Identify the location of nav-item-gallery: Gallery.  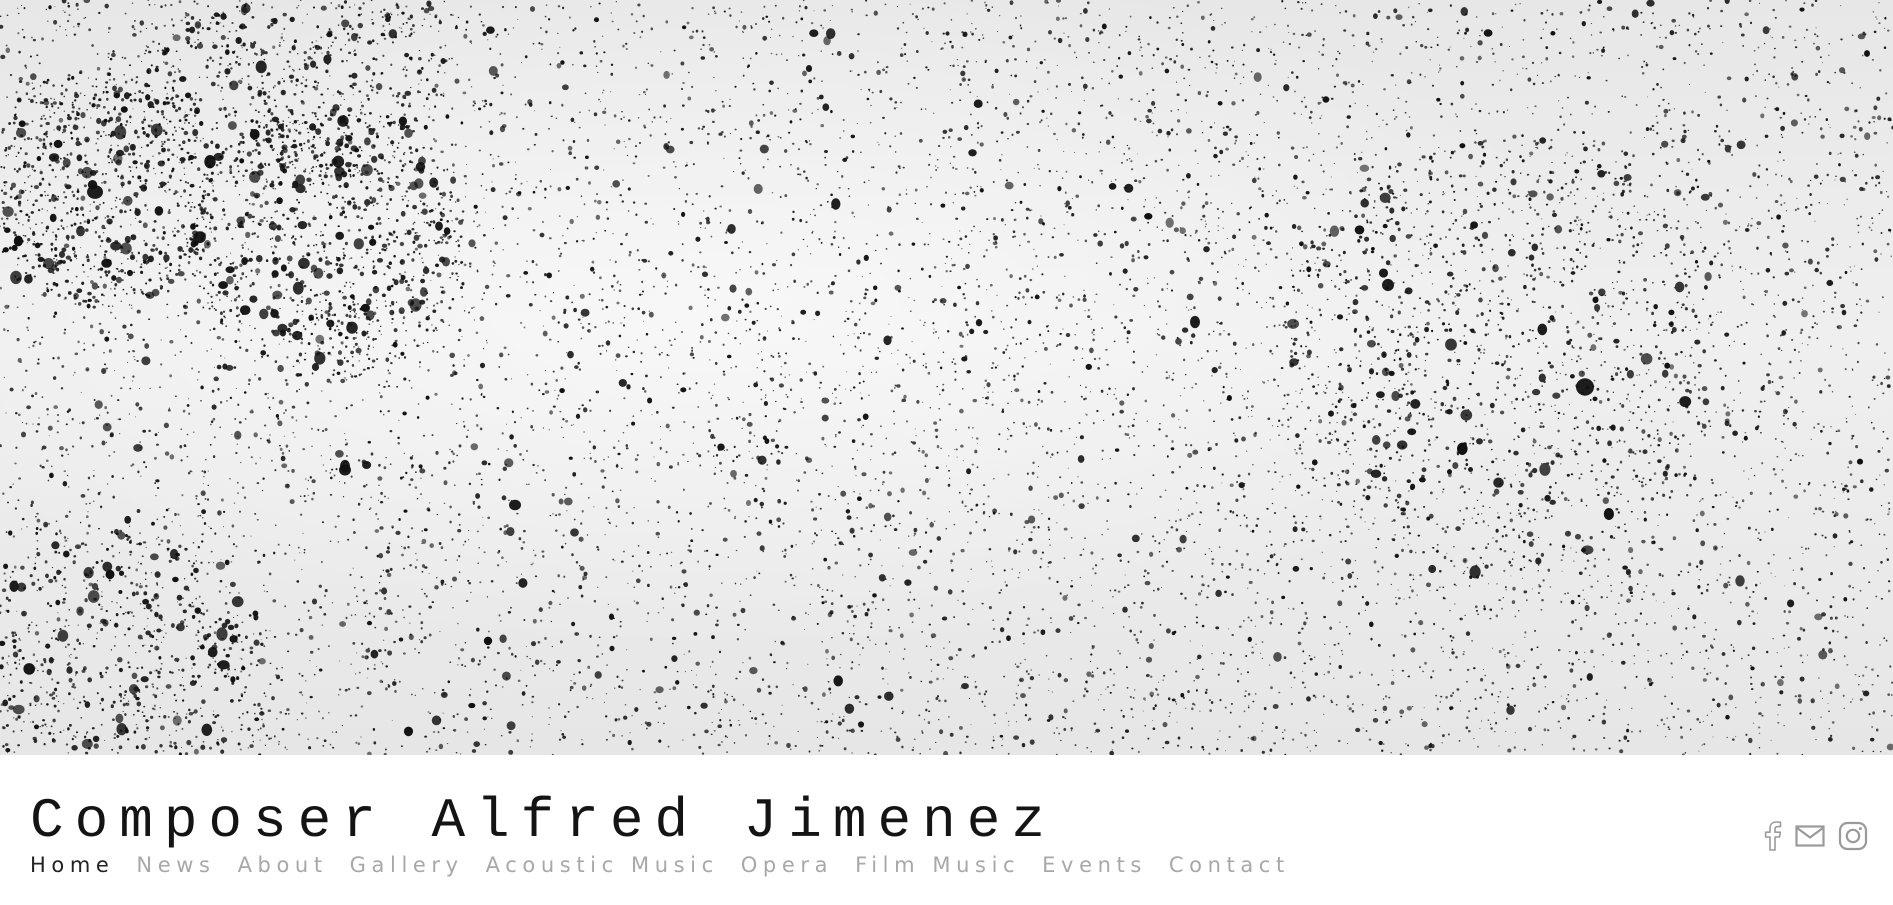
(407, 865).